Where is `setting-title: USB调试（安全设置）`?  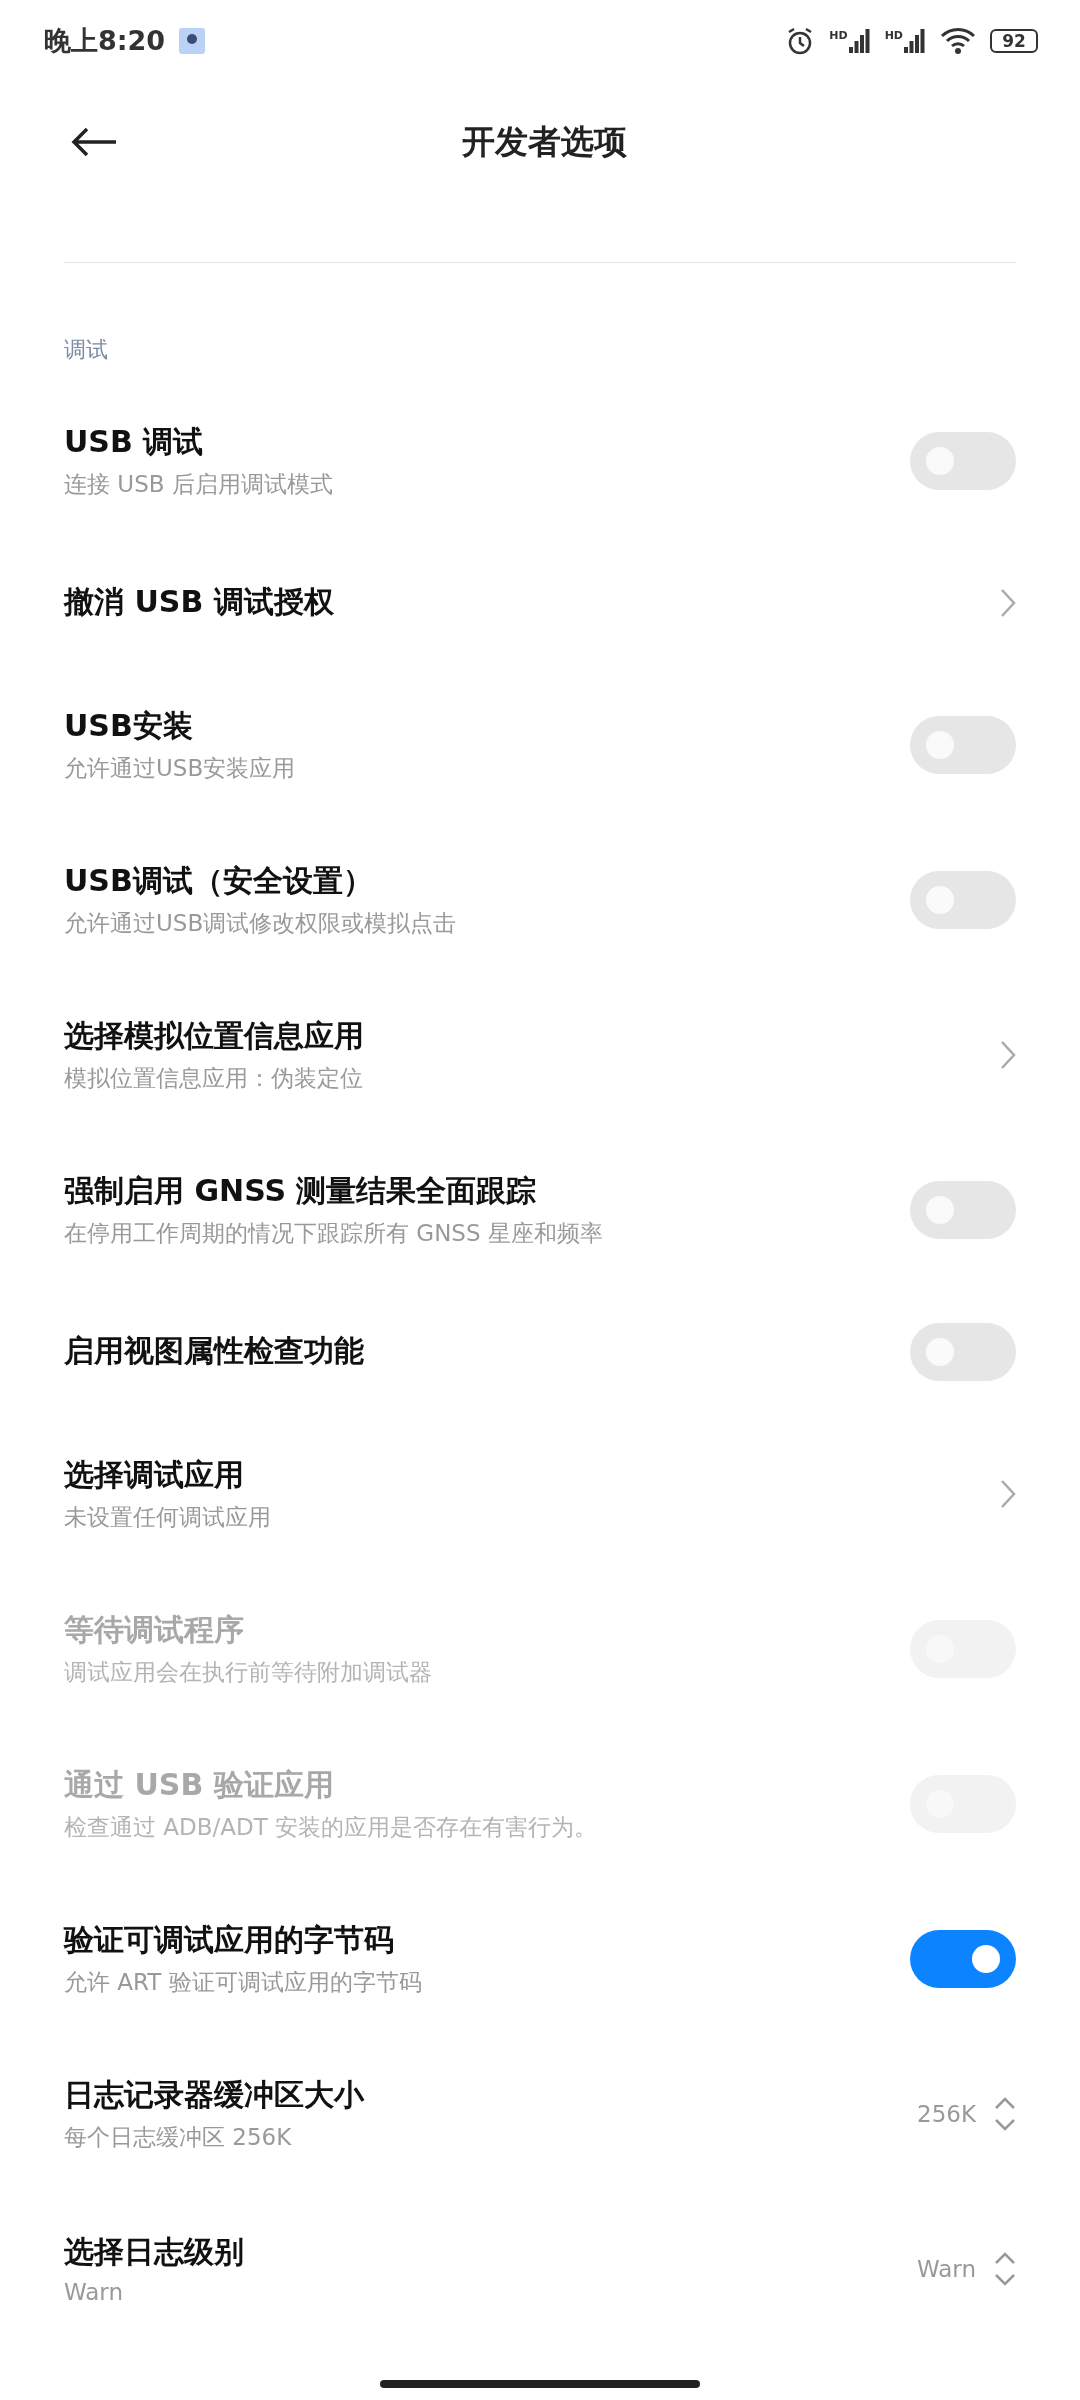 setting-title: USB调试（安全设置） is located at coordinates (219, 880).